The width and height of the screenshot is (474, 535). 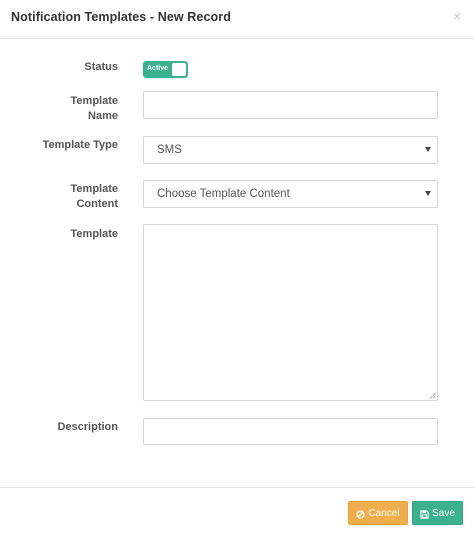 What do you see at coordinates (237, 19) in the screenshot?
I see `dialog-header: Notification Templates - New Record ×` at bounding box center [237, 19].